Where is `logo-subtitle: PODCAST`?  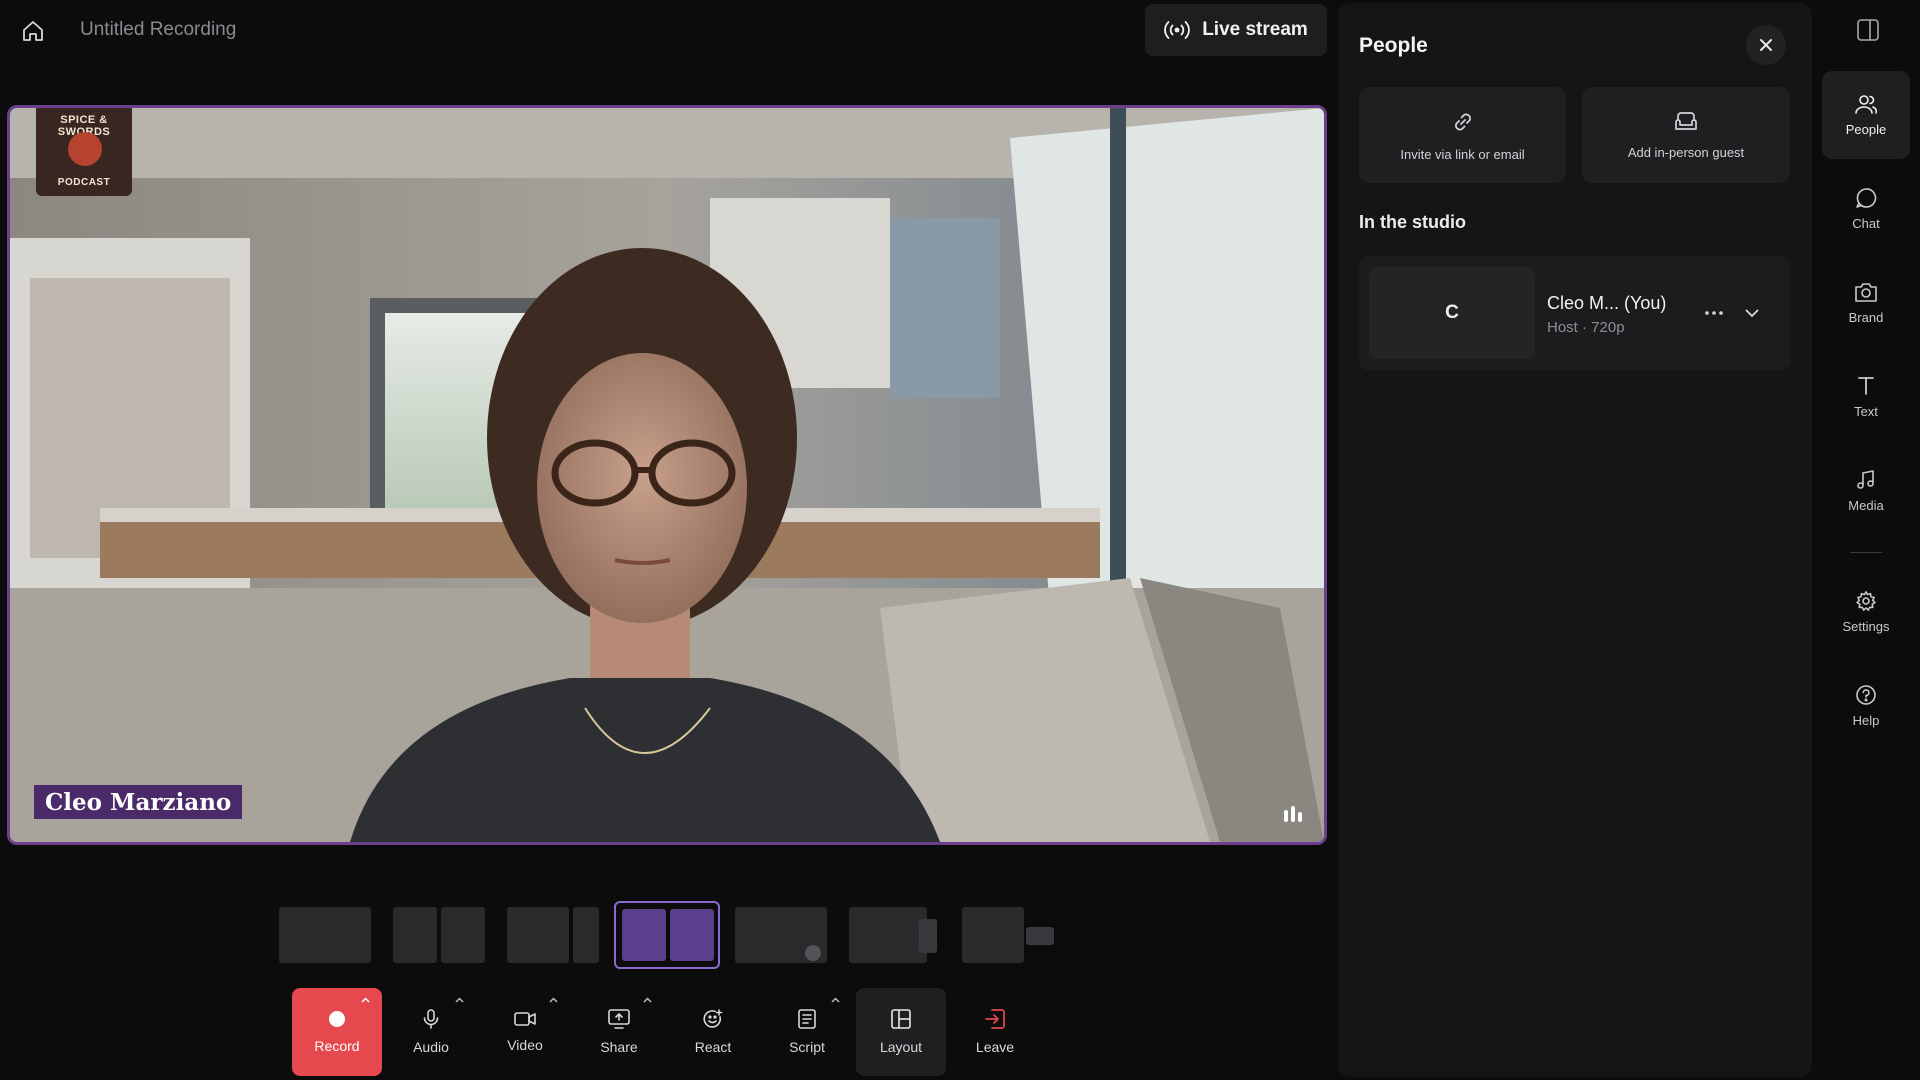 logo-subtitle: PODCAST is located at coordinates (84, 182).